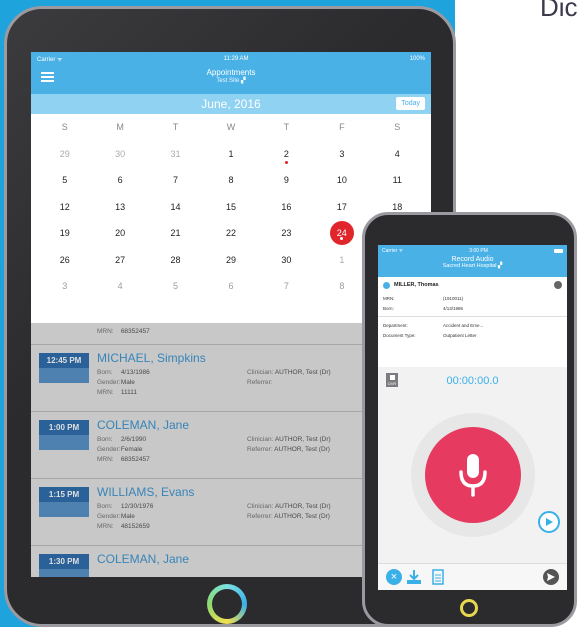  I want to click on patient-field: Document Type: Outpatient Letter, so click(430, 335).